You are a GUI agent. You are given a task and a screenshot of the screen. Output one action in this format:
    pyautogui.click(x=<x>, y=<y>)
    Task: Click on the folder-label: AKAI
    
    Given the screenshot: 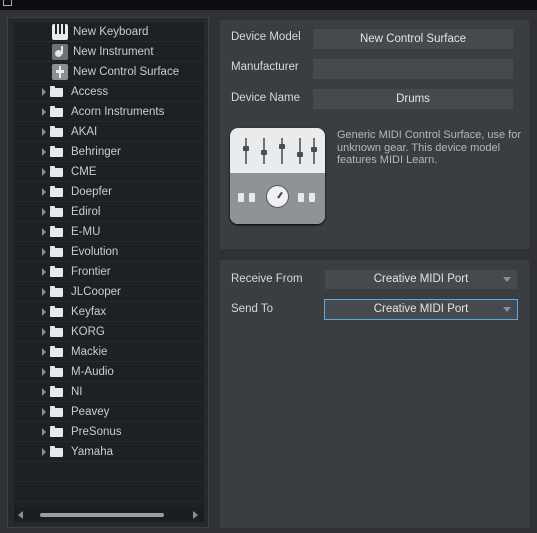 What is the action you would take?
    pyautogui.click(x=84, y=132)
    